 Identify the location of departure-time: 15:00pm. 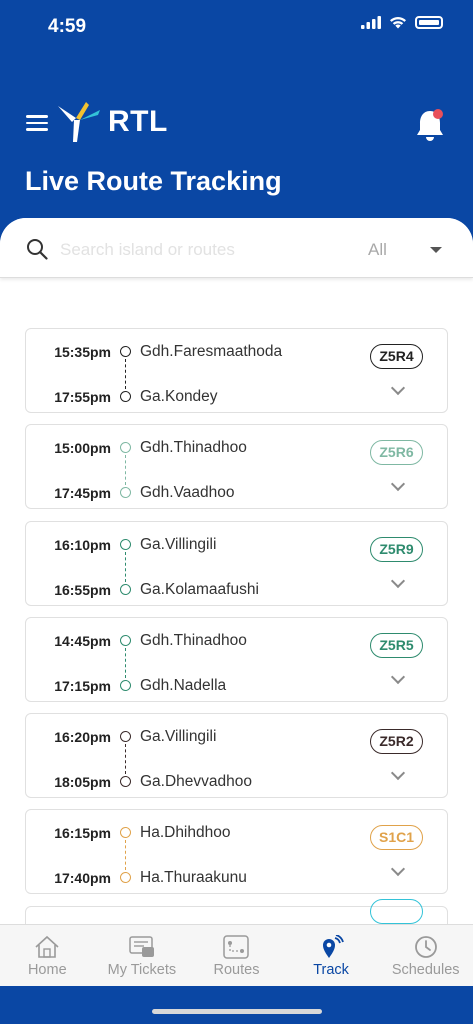
(82, 448).